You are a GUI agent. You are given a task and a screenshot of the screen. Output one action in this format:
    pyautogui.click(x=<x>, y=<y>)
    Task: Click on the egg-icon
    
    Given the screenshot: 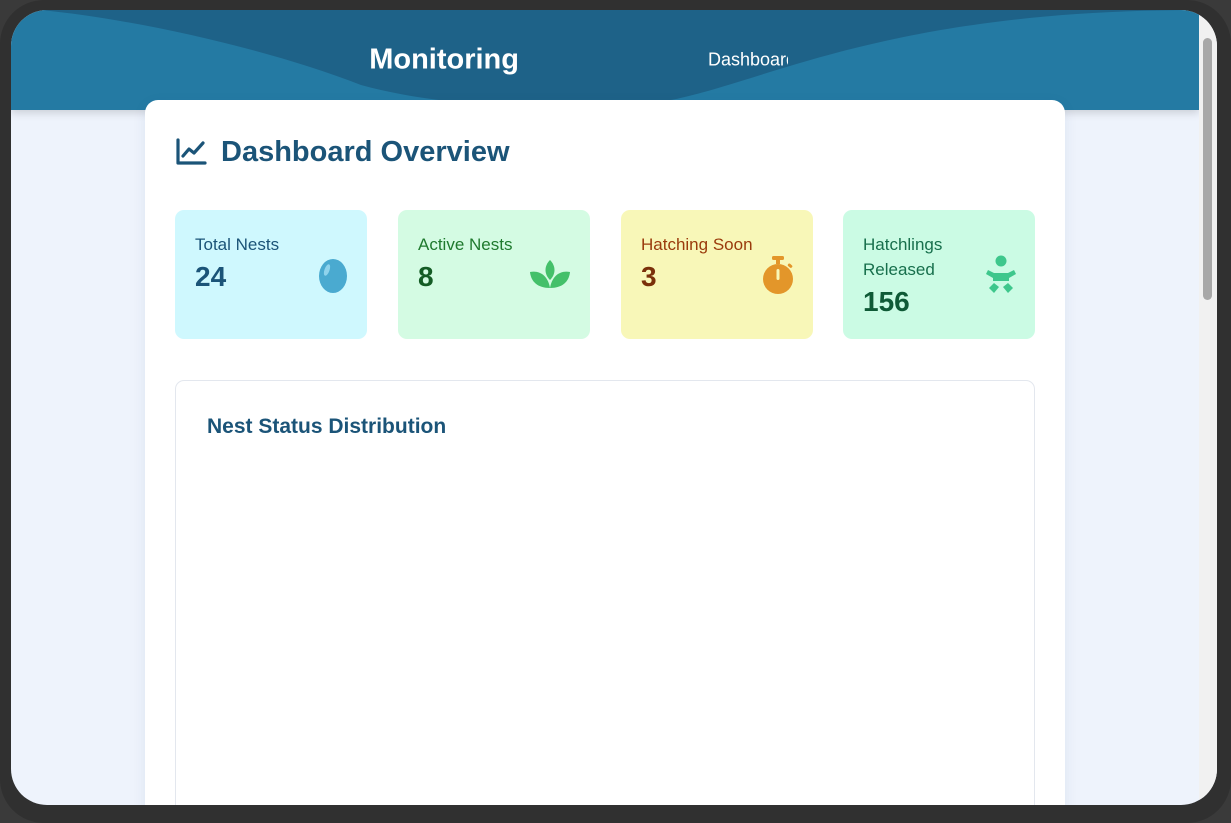 What is the action you would take?
    pyautogui.click(x=333, y=275)
    